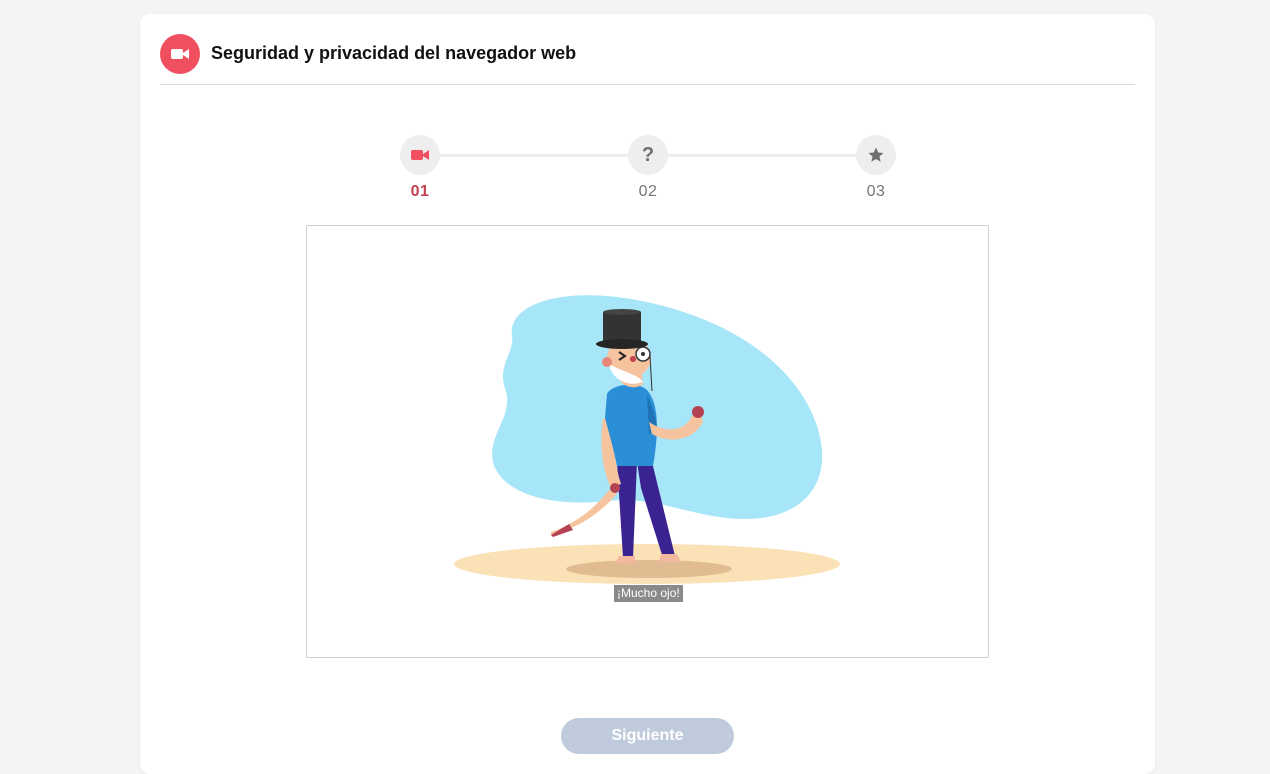 This screenshot has height=774, width=1270. Describe the element at coordinates (648, 593) in the screenshot. I see `video-caption: ¡Mucho ojo!` at that location.